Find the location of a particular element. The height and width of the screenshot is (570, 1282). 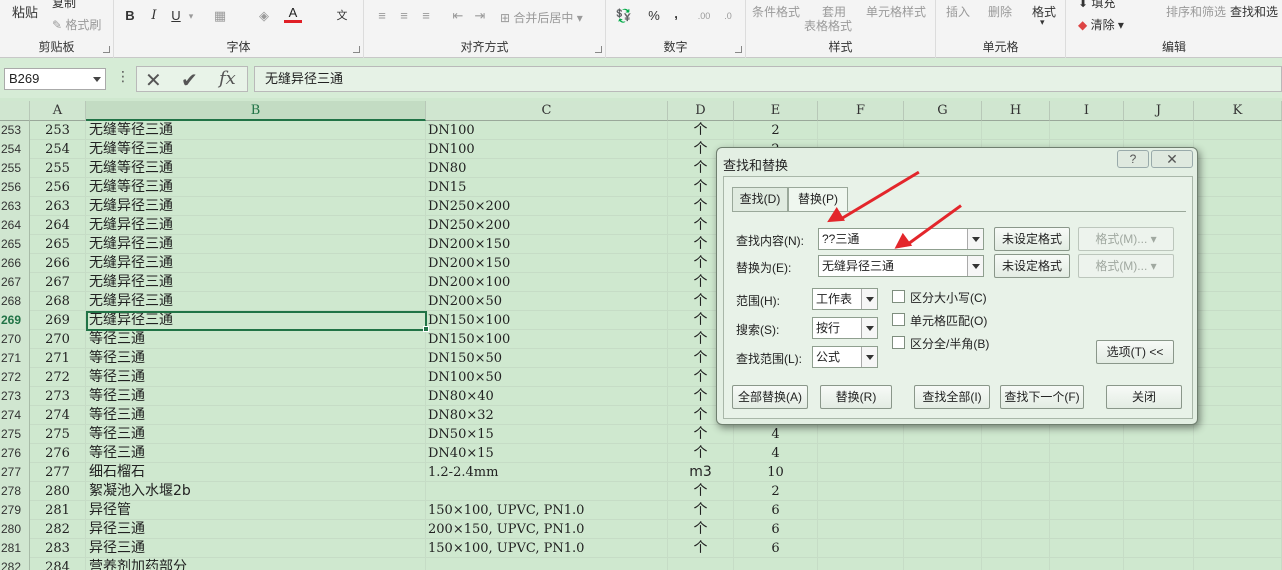

merge-center-button: ⊞ 合并后居中 ▾ is located at coordinates (541, 17).